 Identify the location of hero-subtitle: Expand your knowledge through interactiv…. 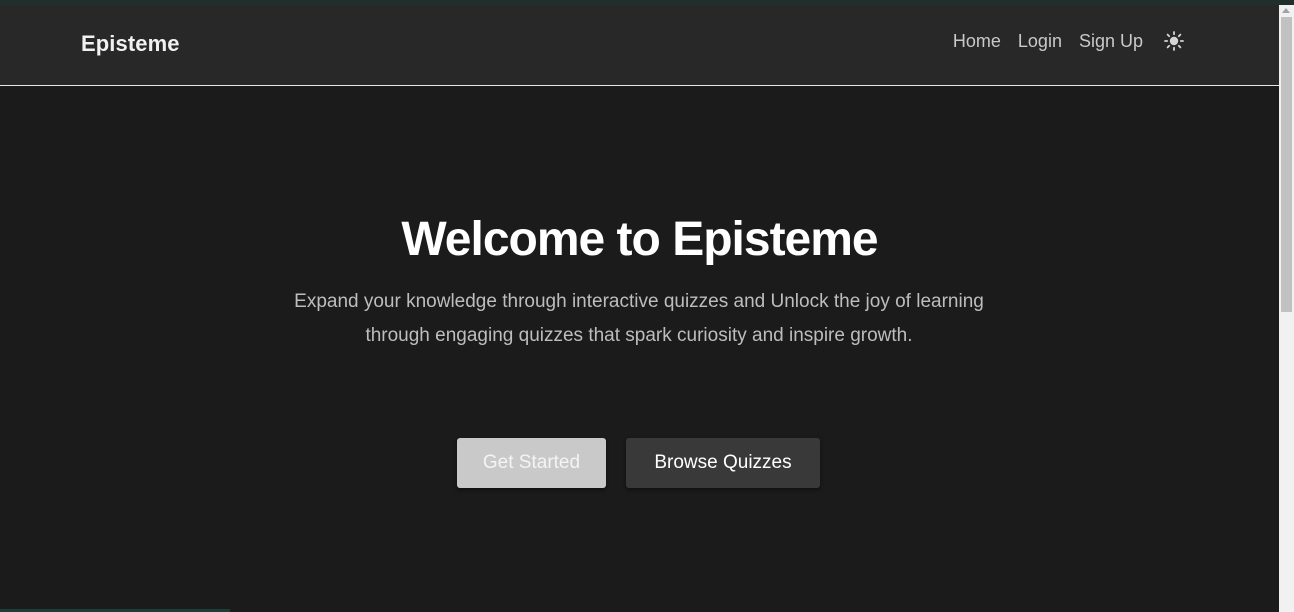
(639, 318).